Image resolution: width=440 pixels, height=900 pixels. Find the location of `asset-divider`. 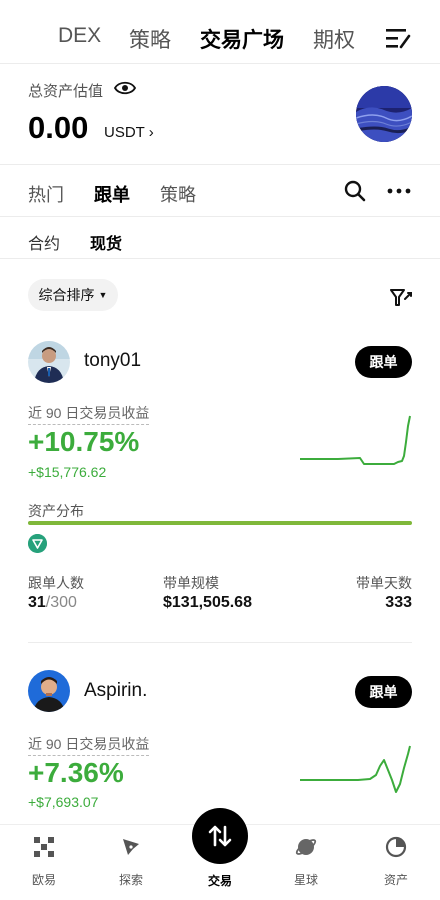

asset-divider is located at coordinates (220, 164).